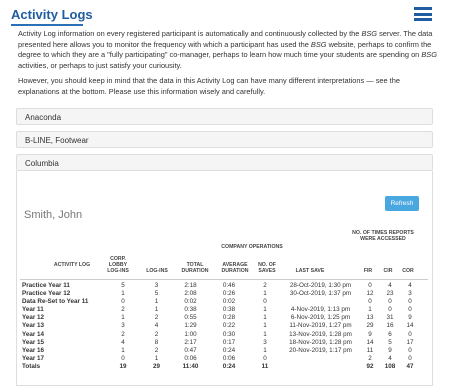 The image size is (450, 386). Describe the element at coordinates (390, 342) in the screenshot. I see `cell-cir: 5` at that location.